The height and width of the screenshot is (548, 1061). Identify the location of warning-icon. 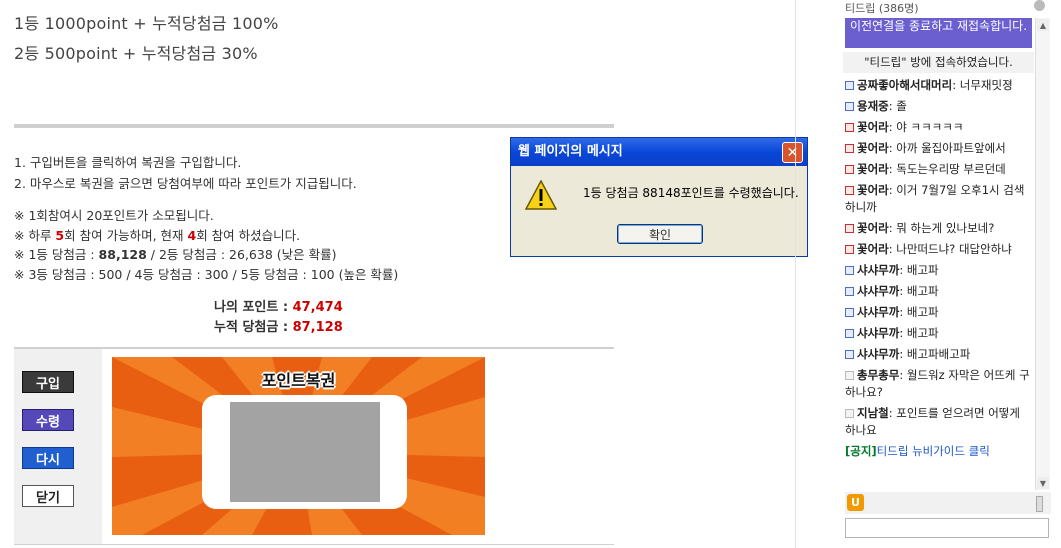
(541, 195).